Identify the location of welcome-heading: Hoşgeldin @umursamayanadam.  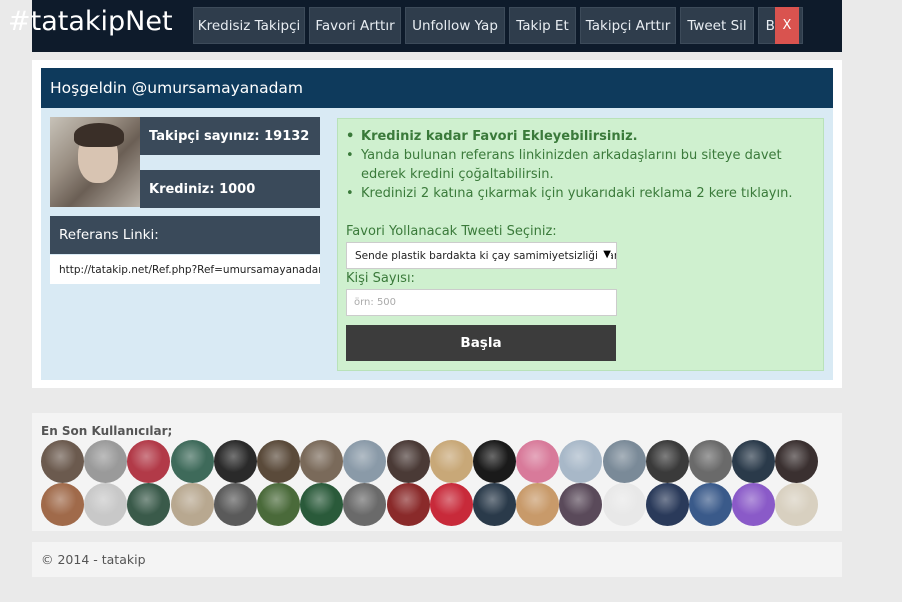
(437, 88).